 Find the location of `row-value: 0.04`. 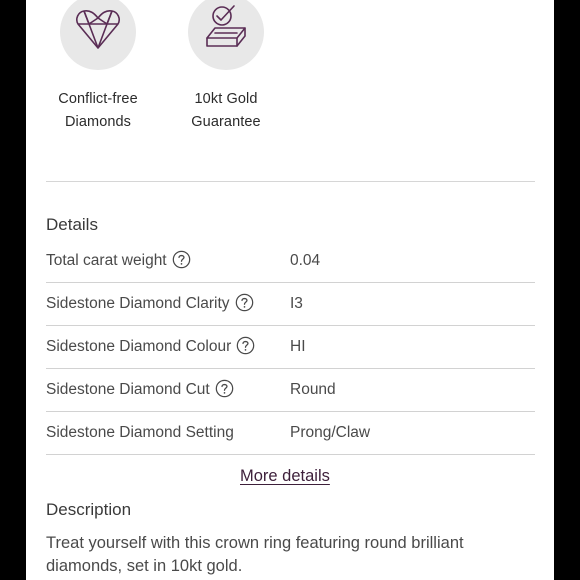

row-value: 0.04 is located at coordinates (305, 260).